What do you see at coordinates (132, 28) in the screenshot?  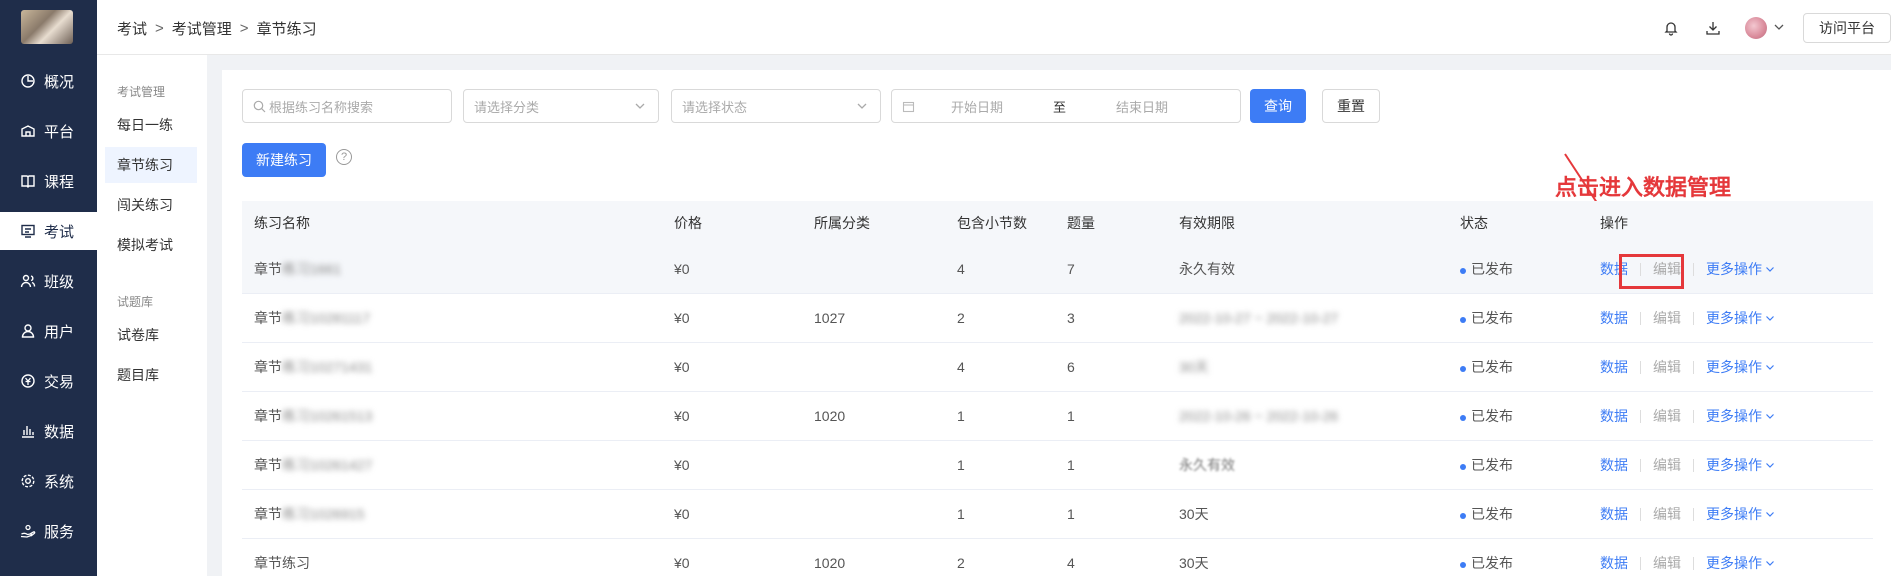 I see `breadcrumb-item: 考试` at bounding box center [132, 28].